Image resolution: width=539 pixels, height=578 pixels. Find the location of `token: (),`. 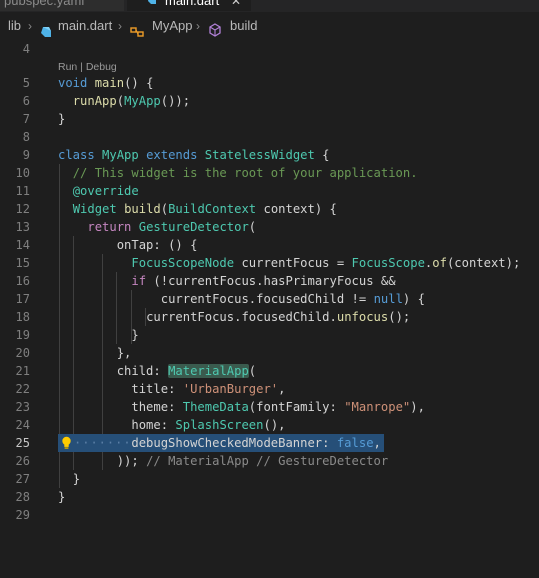

token: (), is located at coordinates (274, 425).